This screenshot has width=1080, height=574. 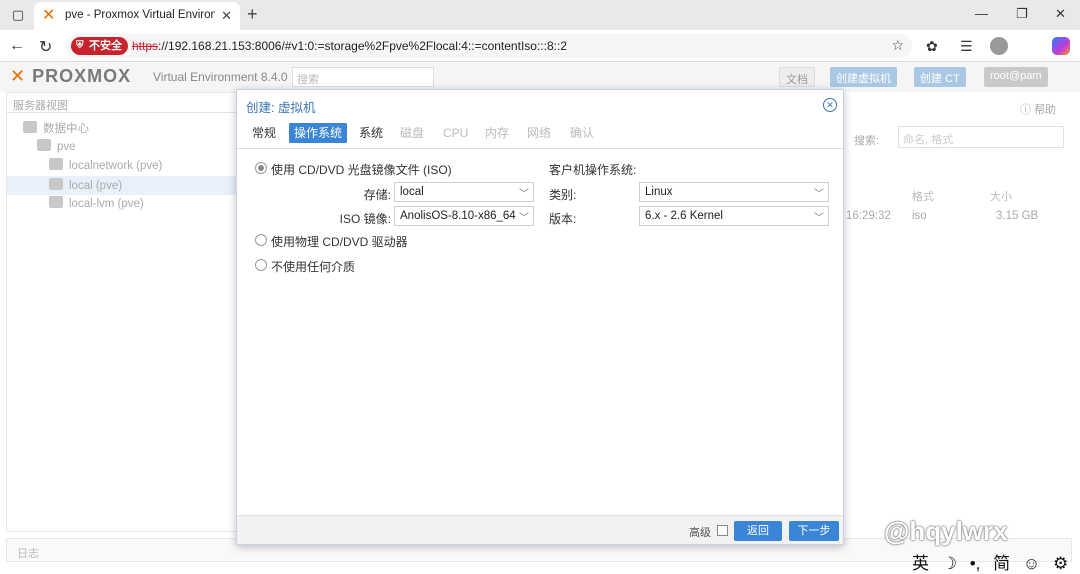 I want to click on tab-actions-icon: ▢, so click(x=18, y=15).